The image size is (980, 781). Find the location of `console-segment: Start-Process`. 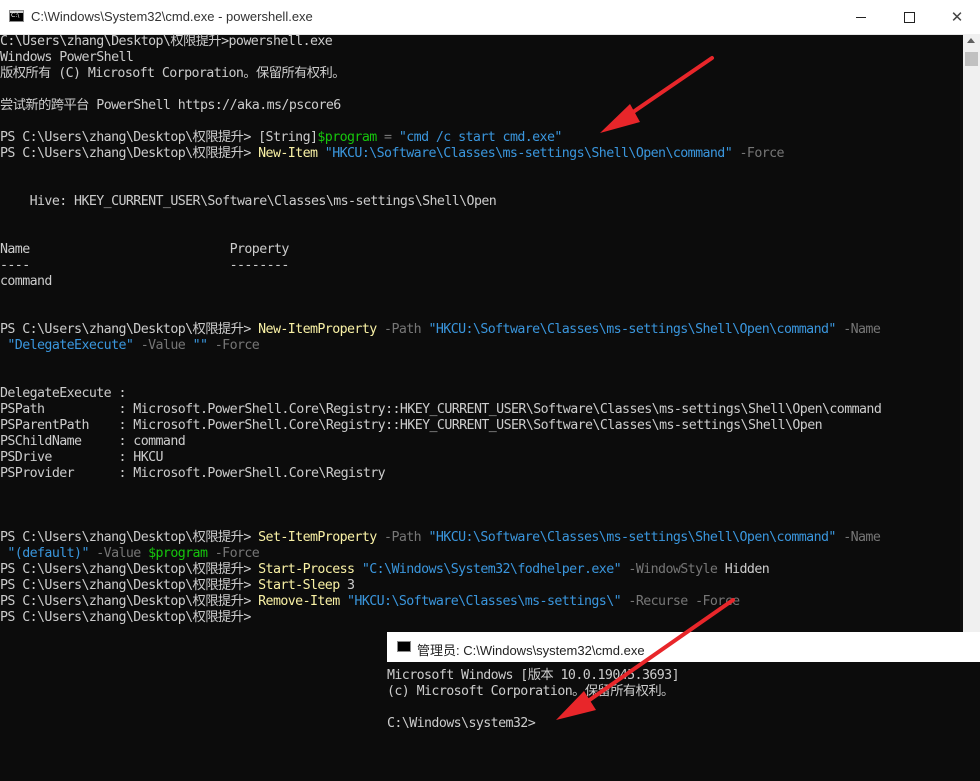

console-segment: Start-Process is located at coordinates (306, 569).